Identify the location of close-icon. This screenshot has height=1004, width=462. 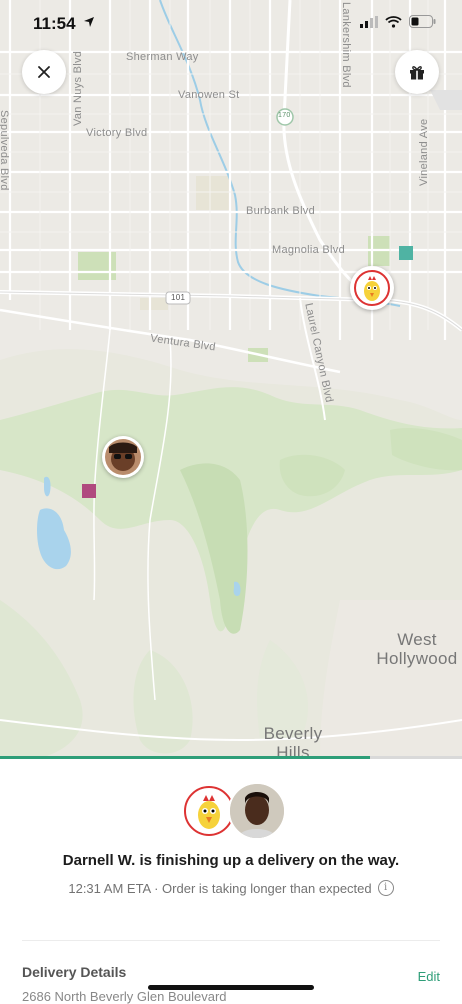
(44, 72).